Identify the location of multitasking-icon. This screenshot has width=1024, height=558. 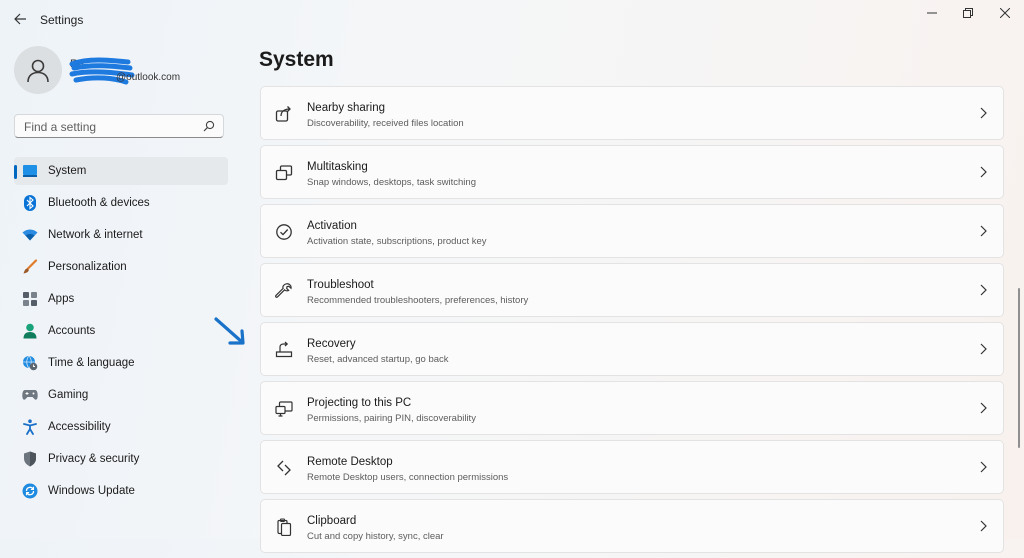
(284, 173).